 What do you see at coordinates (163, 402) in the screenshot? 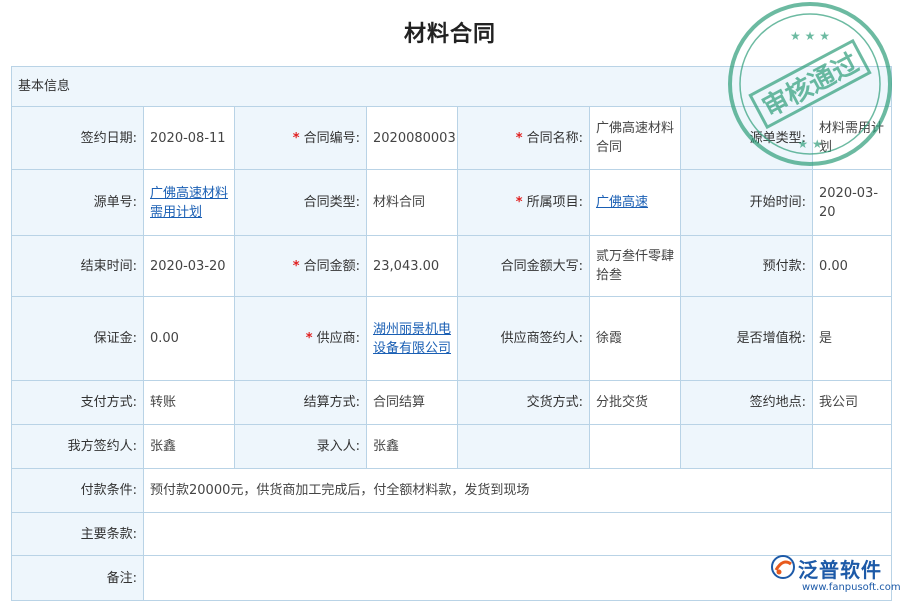
I see `field-value-text: 转账` at bounding box center [163, 402].